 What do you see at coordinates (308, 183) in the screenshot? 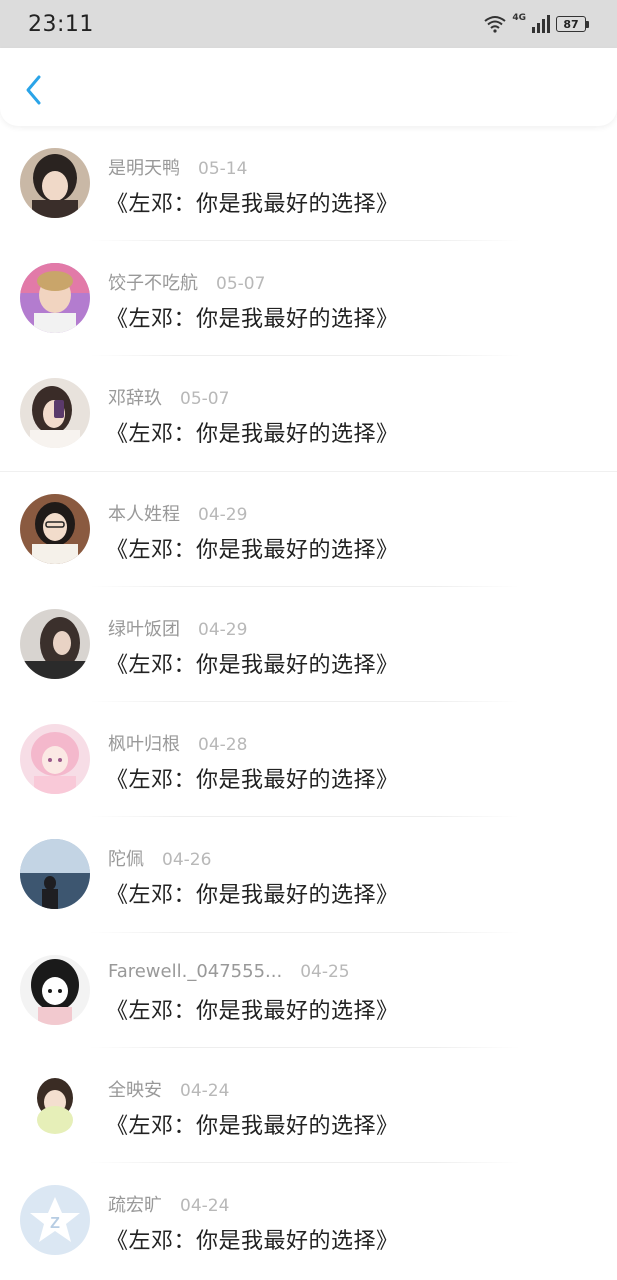
I see `list-item: 是明天鸭 05-14 《左邓：你是我最好的选择》` at bounding box center [308, 183].